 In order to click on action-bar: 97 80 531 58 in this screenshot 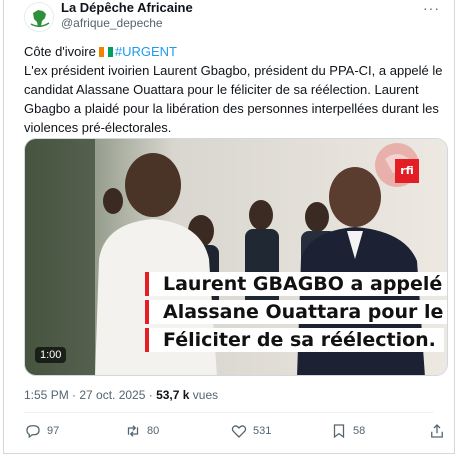, I will do `click(236, 433)`.